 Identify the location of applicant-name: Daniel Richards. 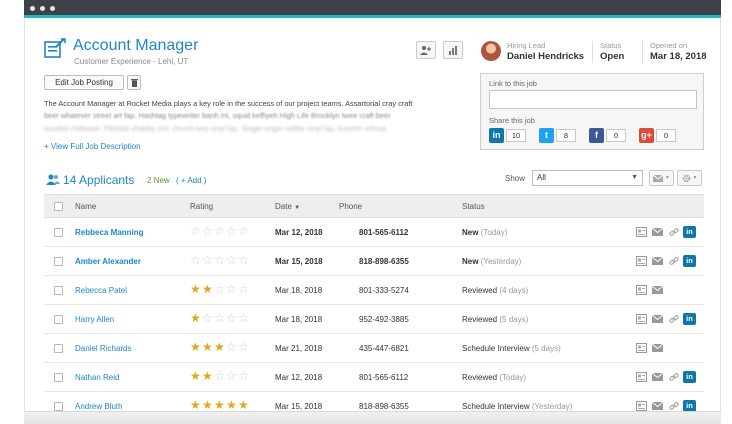
(103, 348).